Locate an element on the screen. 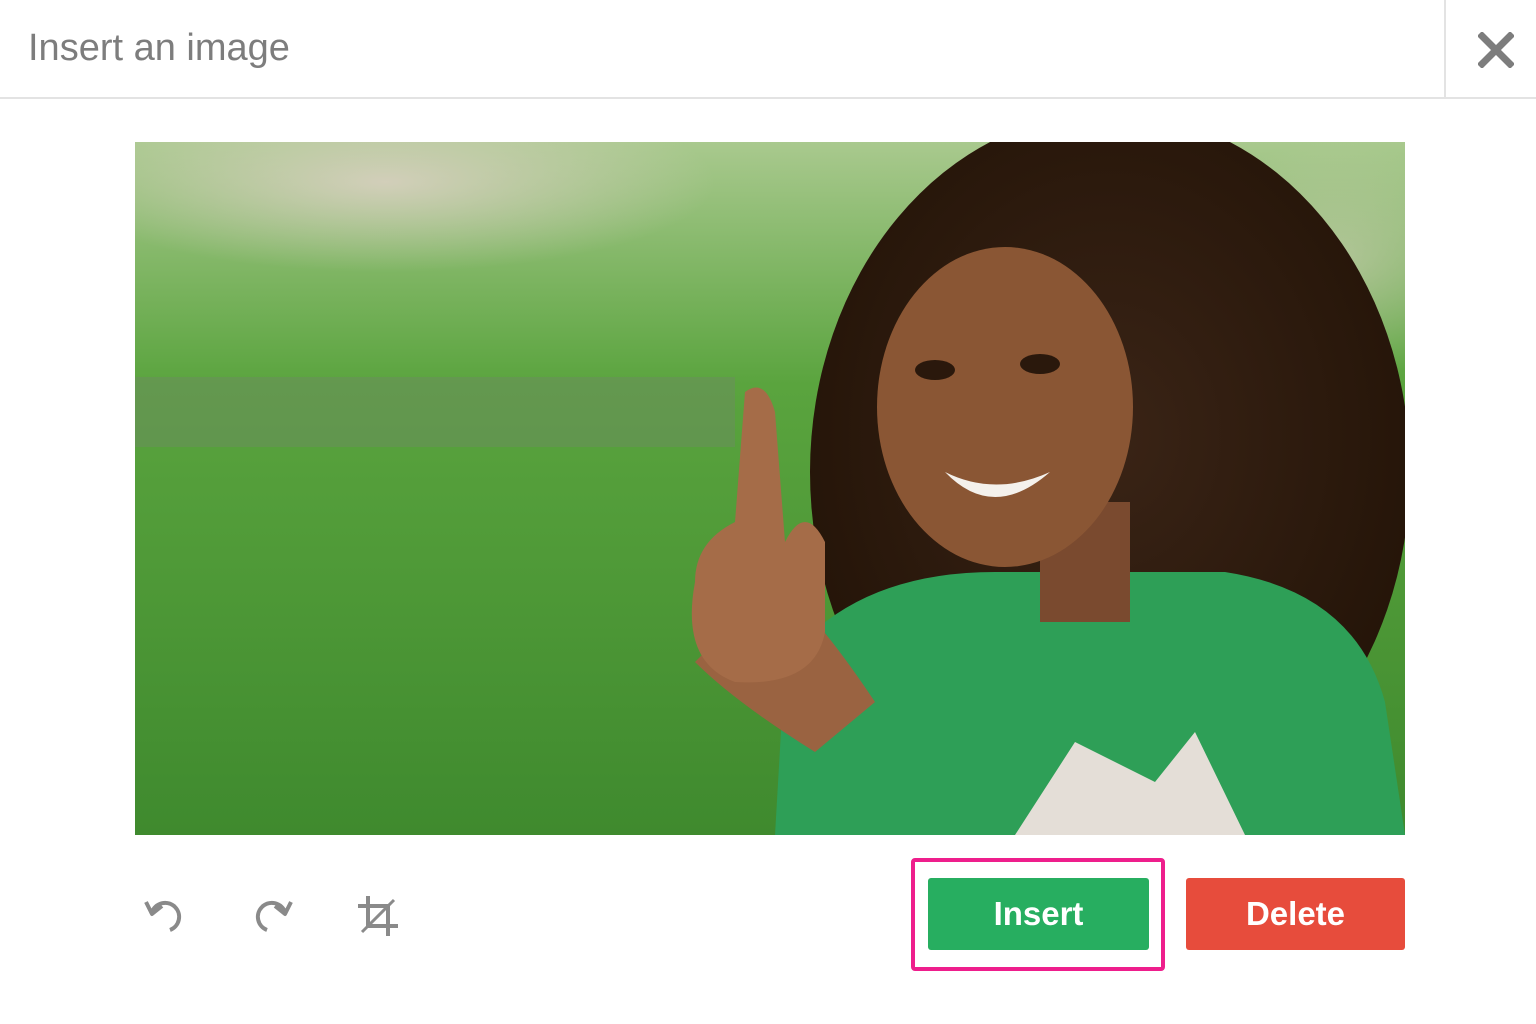 The image size is (1536, 1024). delete-button: Delete is located at coordinates (1295, 914).